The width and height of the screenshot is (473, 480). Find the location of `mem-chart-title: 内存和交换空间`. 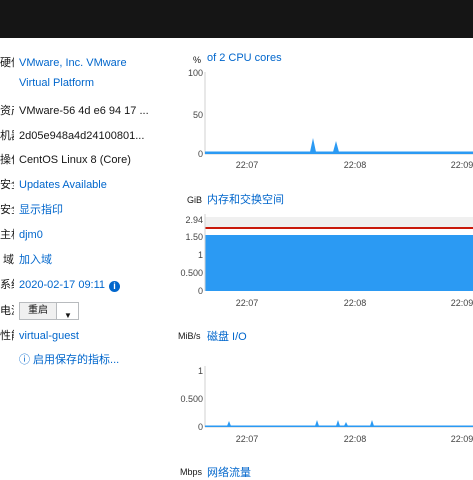

mem-chart-title: 内存和交换空间 is located at coordinates (245, 199).